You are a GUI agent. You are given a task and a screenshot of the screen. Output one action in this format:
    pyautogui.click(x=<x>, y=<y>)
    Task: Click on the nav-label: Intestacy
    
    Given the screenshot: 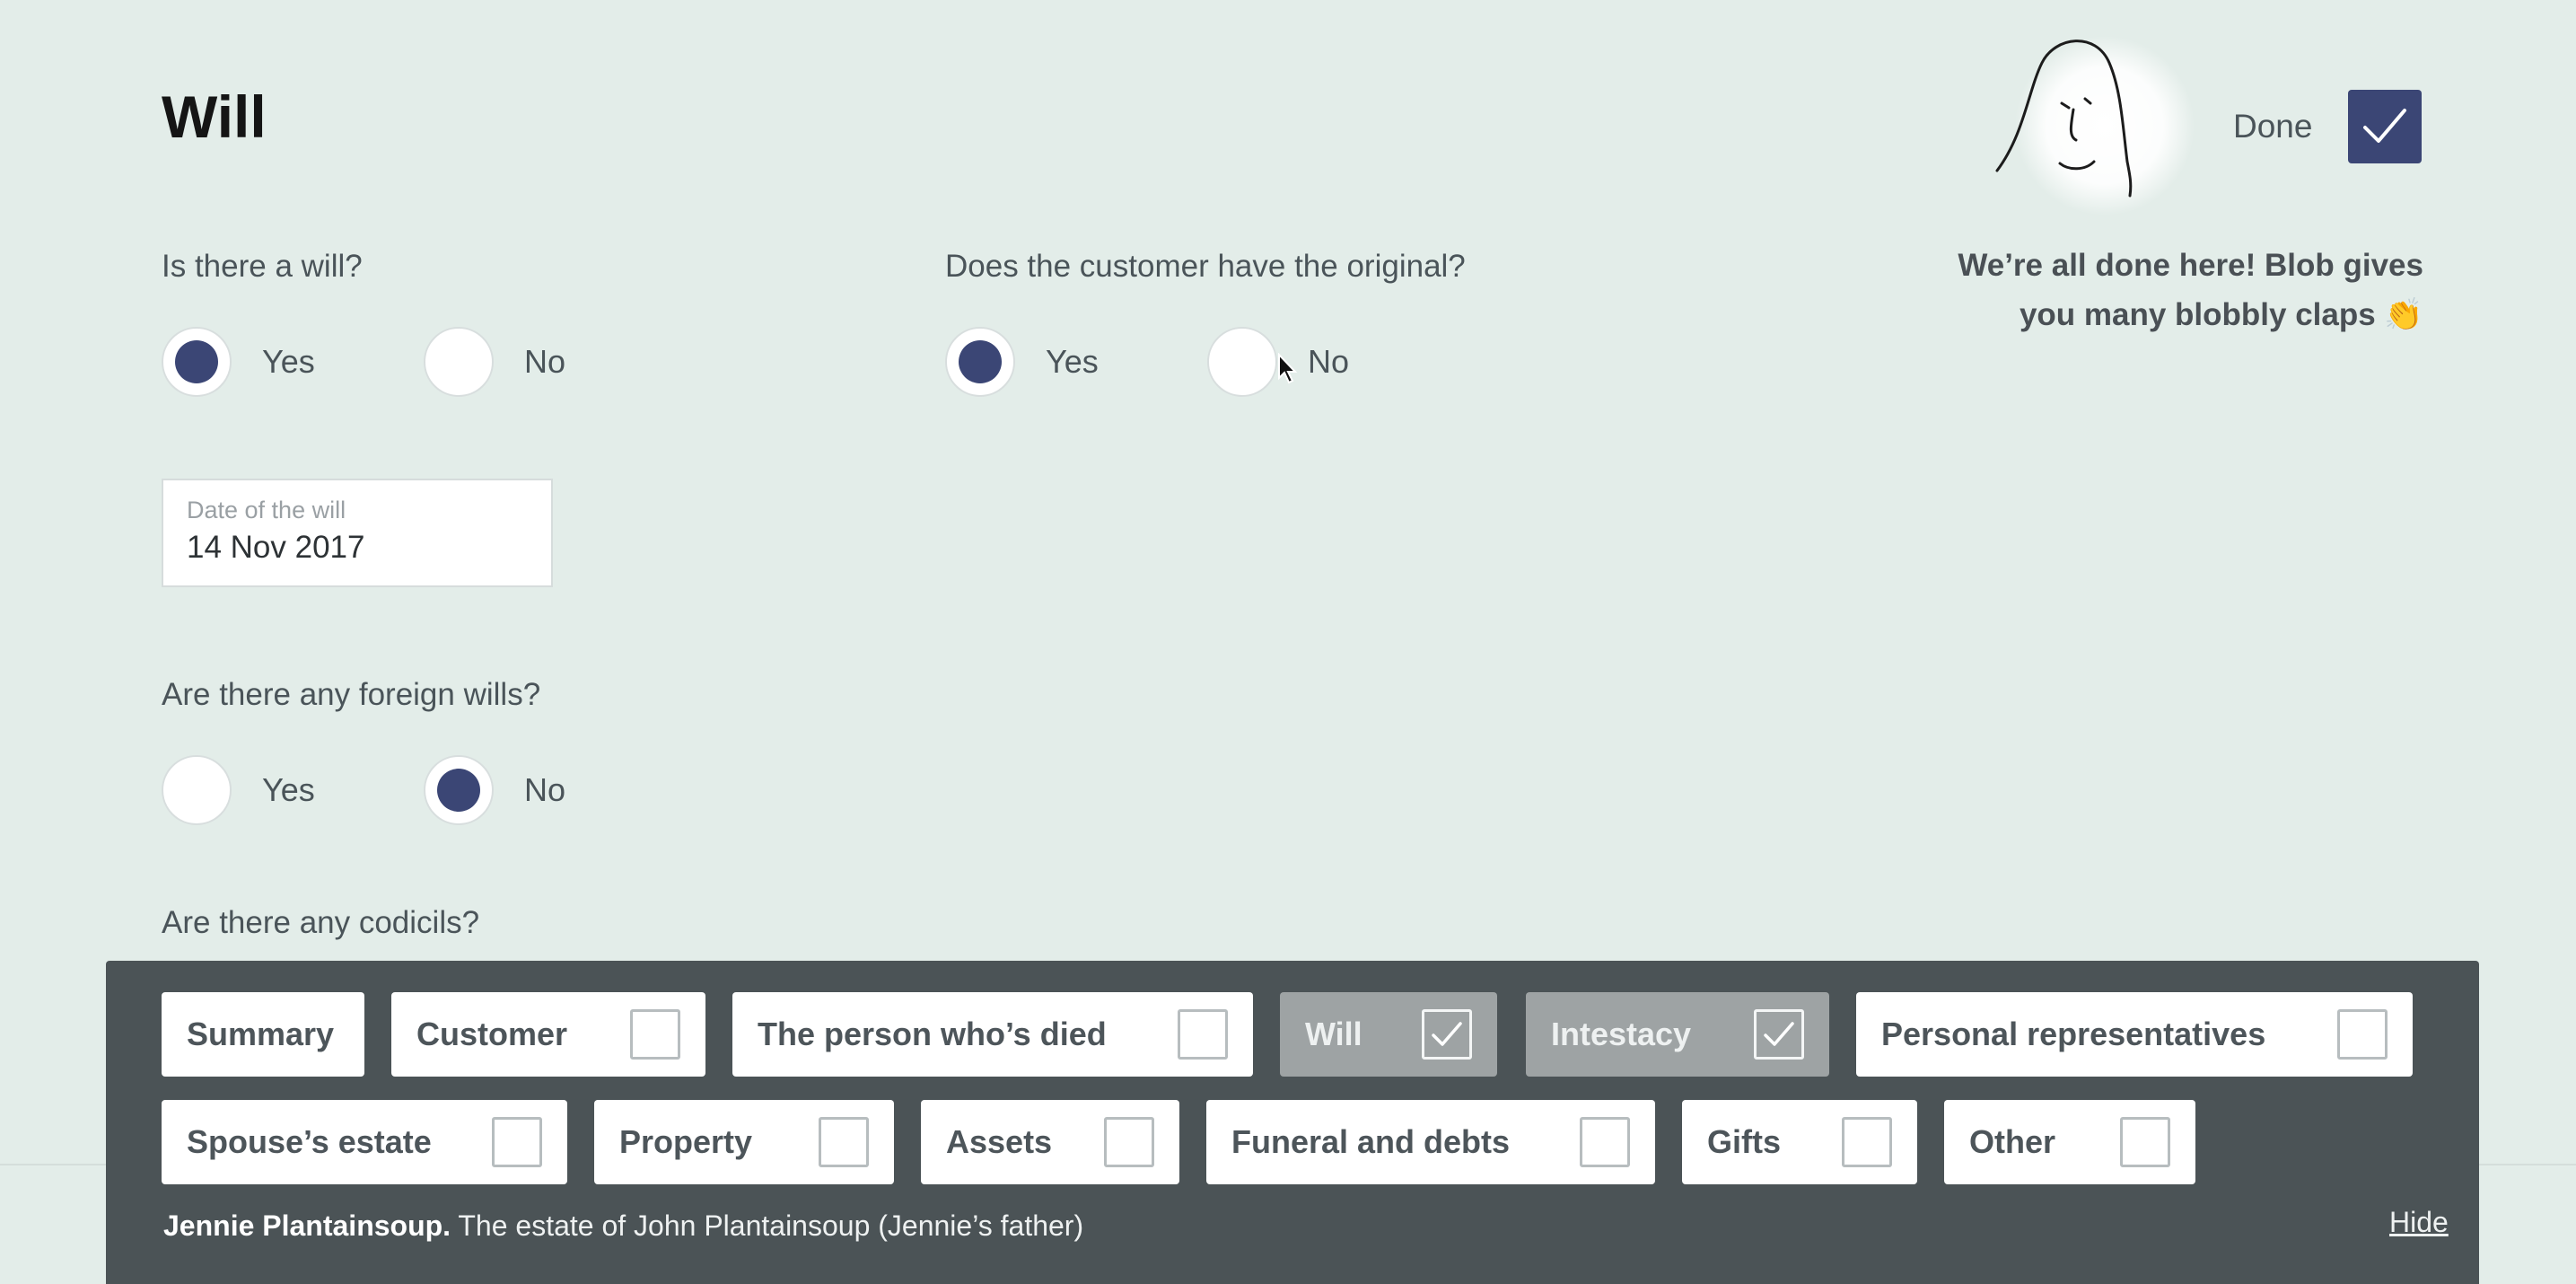 What is the action you would take?
    pyautogui.click(x=1621, y=1034)
    